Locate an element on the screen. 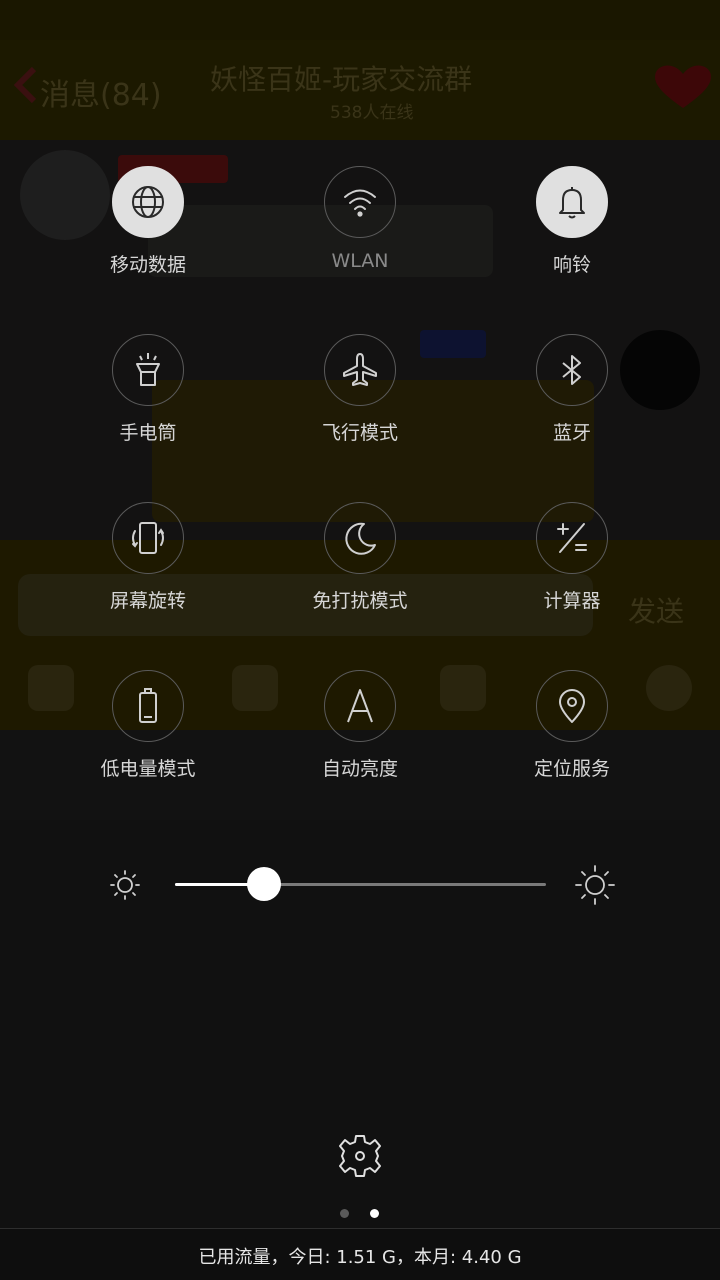 Image resolution: width=720 pixels, height=1280 pixels. tile-calculator: 计算器 is located at coordinates (572, 567).